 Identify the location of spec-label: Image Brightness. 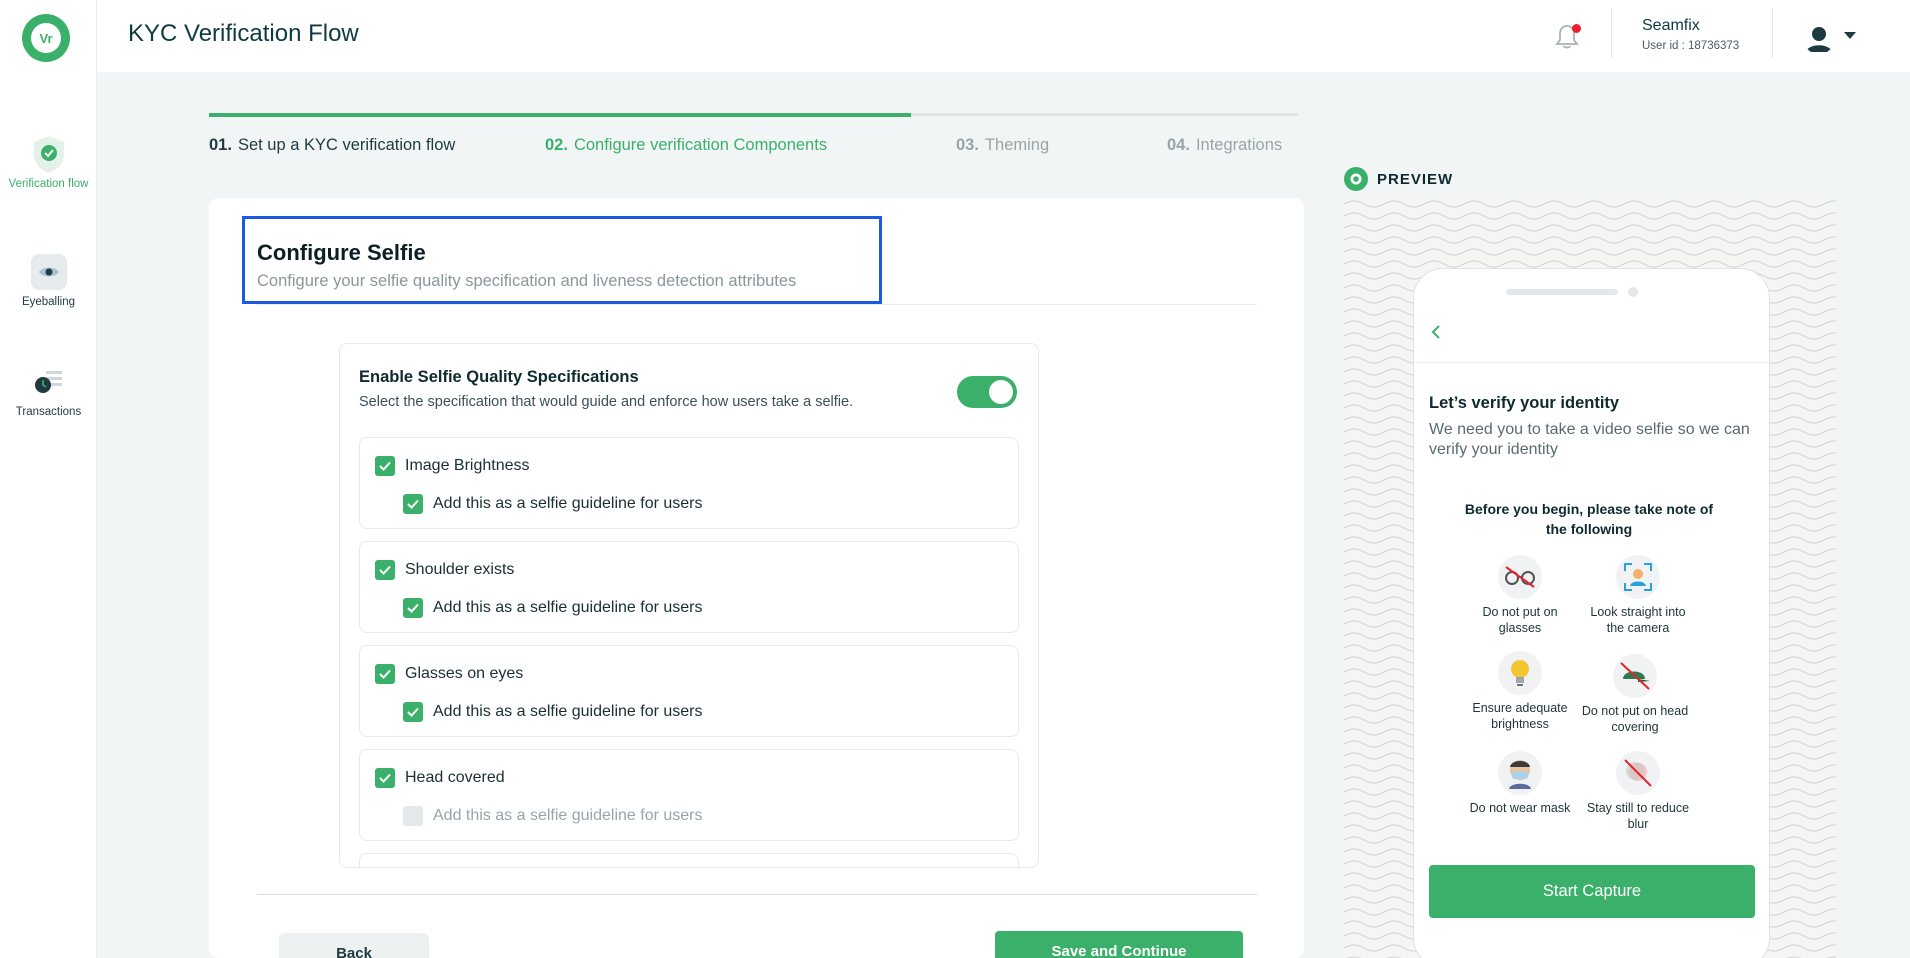
(467, 465).